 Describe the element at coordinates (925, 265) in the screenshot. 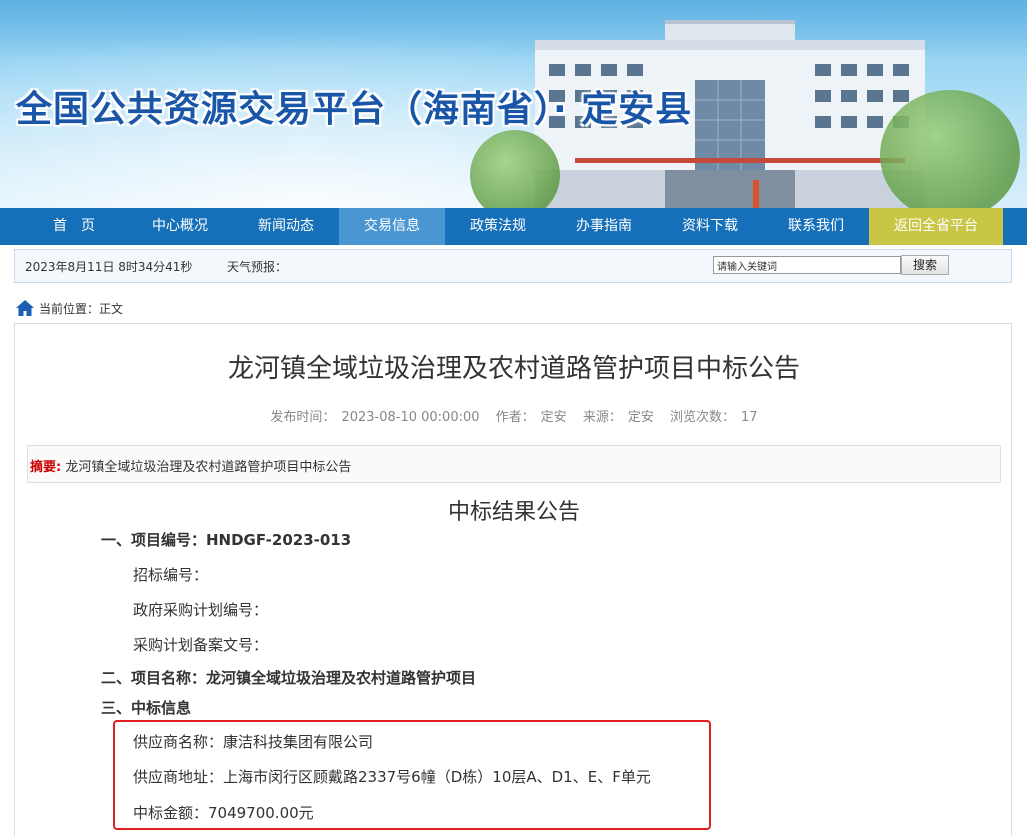

I see `search-button: 搜索` at that location.